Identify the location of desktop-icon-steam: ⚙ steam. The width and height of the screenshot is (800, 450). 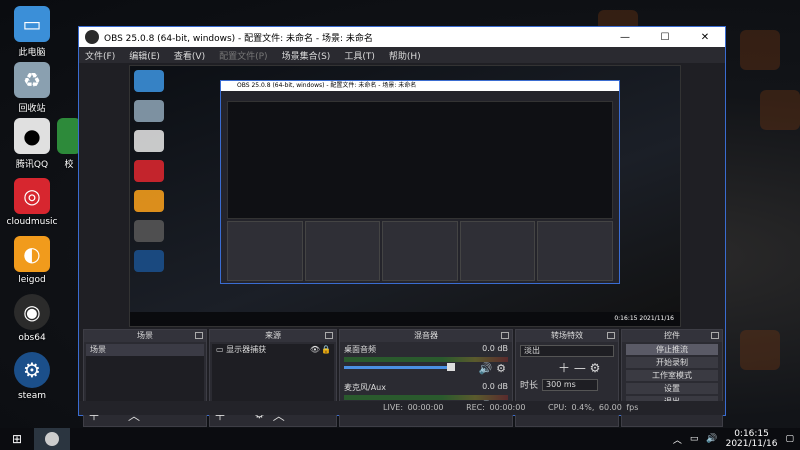
(32, 376).